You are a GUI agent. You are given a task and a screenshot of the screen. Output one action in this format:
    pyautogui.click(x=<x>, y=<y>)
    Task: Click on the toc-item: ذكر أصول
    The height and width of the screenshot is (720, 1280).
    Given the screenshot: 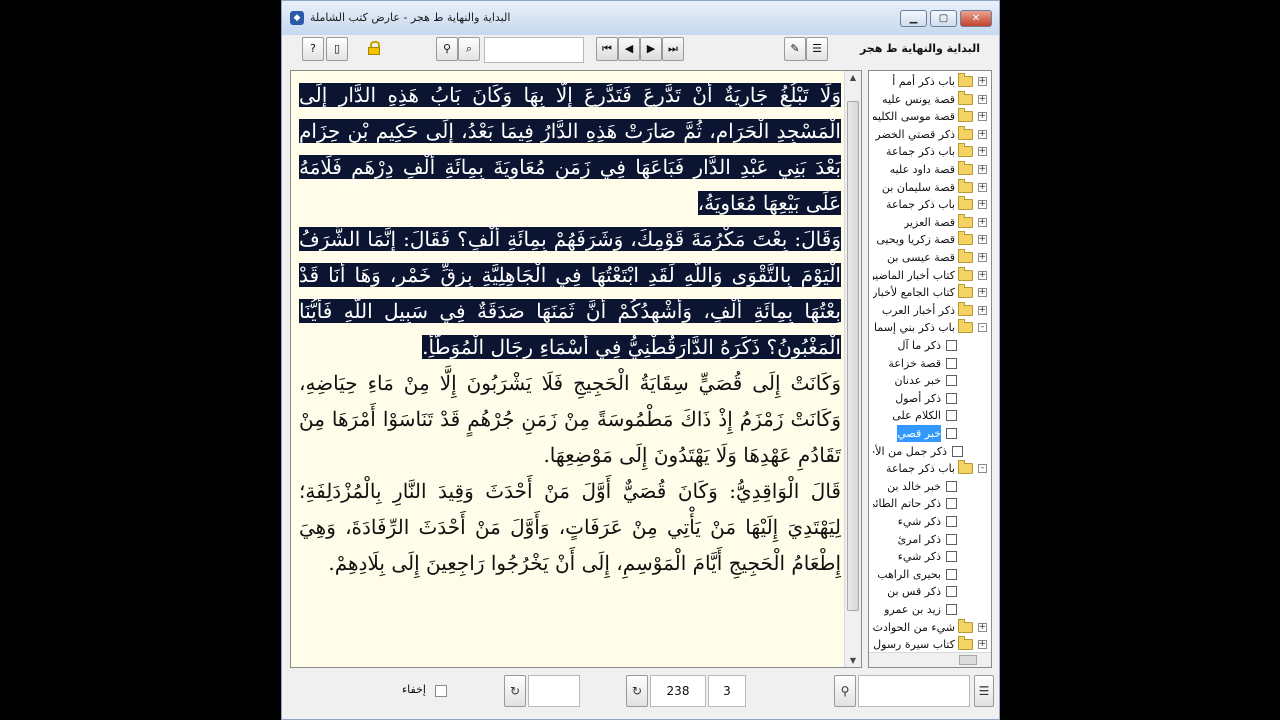 What is the action you would take?
    pyautogui.click(x=930, y=398)
    